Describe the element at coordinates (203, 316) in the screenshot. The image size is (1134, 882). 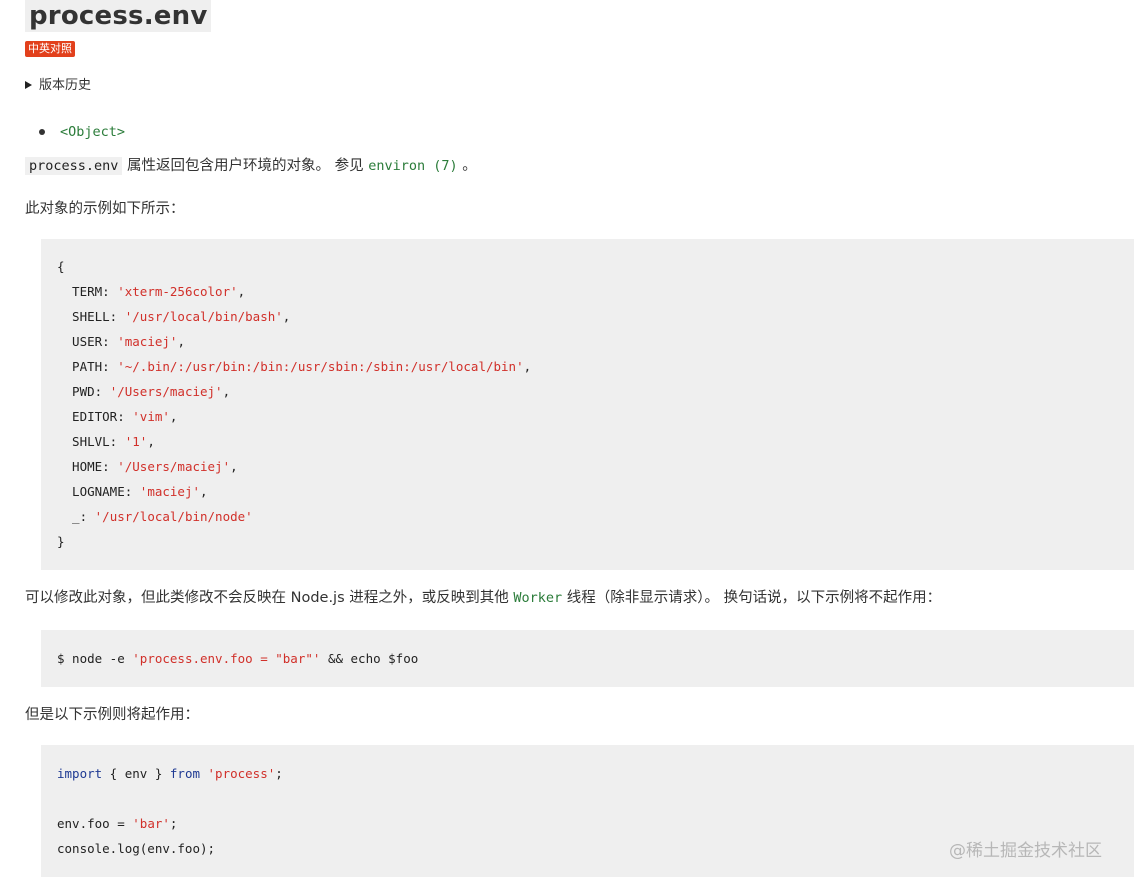
I see `env-value: '/usr/local/bin/bash'` at that location.